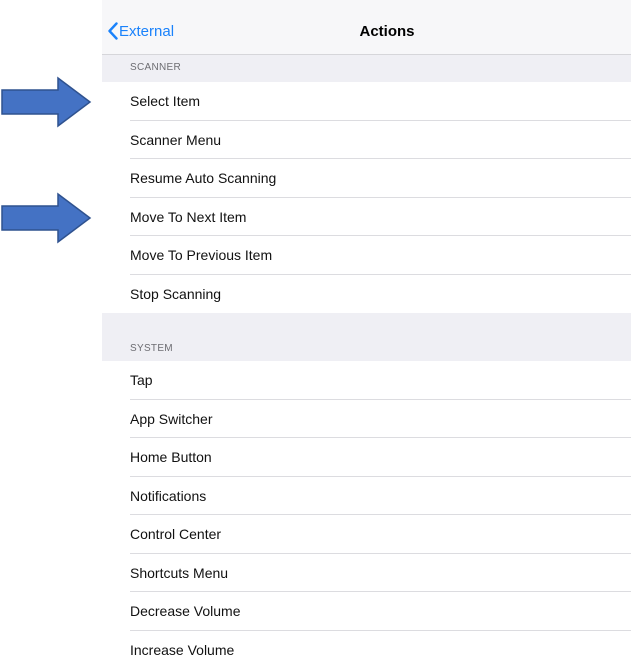 The image size is (631, 657). What do you see at coordinates (176, 293) in the screenshot?
I see `list-item-label: Stop Scanning` at bounding box center [176, 293].